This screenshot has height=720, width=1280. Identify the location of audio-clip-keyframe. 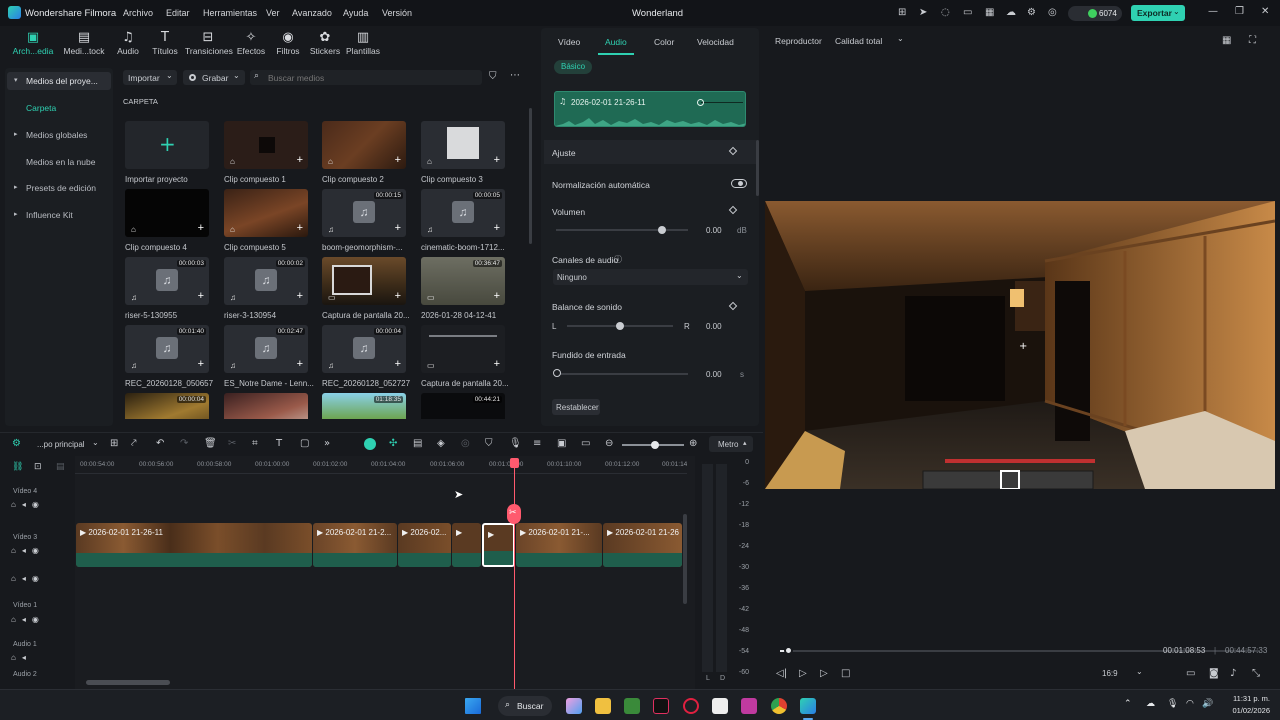
(700, 102).